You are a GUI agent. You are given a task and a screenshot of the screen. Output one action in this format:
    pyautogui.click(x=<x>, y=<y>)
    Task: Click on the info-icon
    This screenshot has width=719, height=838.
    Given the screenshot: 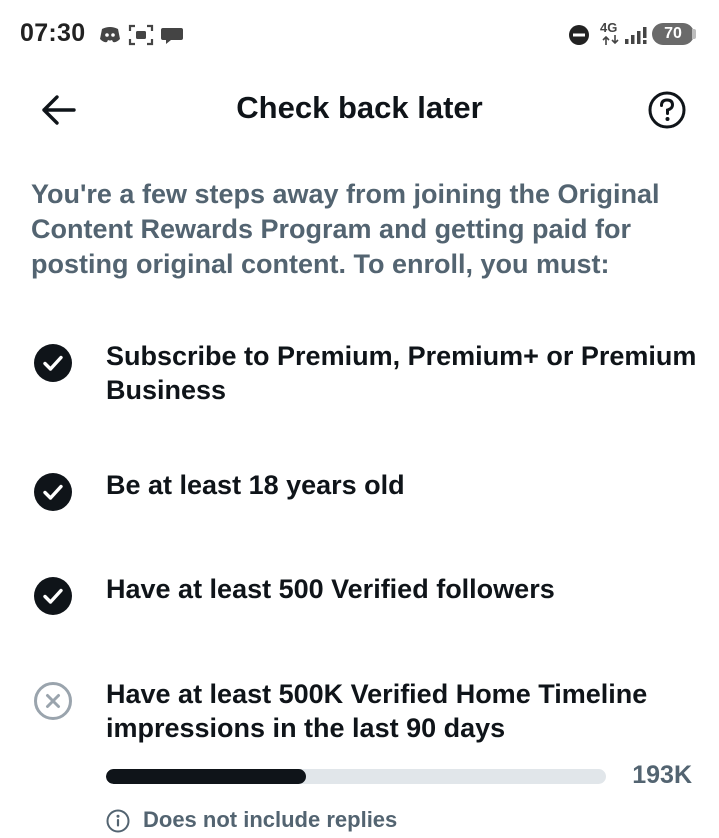 What is the action you would take?
    pyautogui.click(x=118, y=821)
    